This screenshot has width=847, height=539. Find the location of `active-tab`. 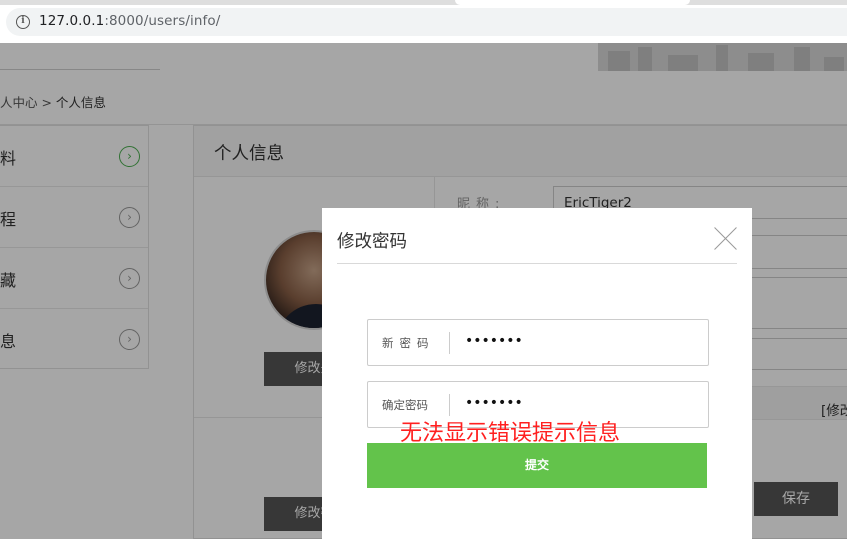

active-tab is located at coordinates (572, 2).